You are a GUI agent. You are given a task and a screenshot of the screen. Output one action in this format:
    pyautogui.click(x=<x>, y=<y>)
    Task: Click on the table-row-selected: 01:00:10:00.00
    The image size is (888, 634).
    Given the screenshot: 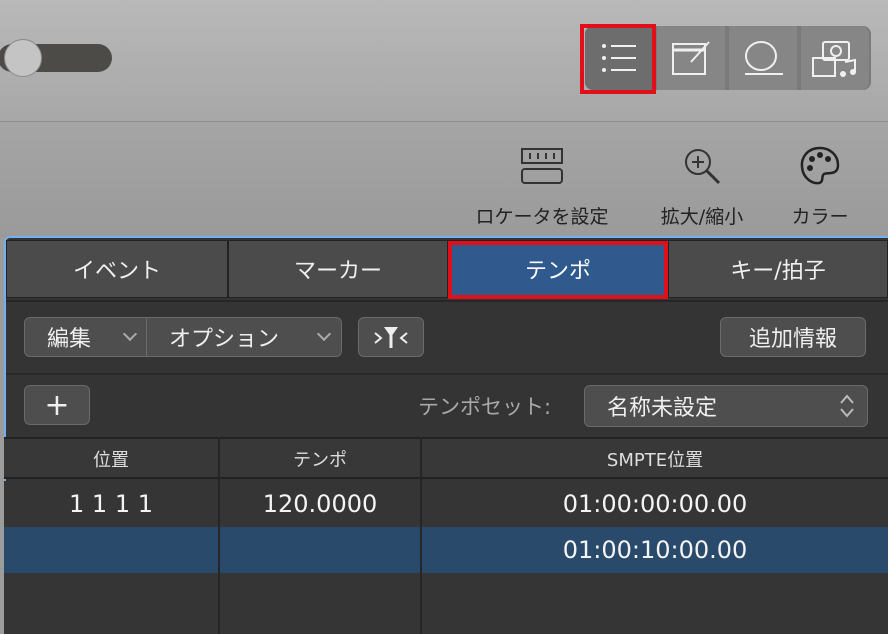 What is the action you would take?
    pyautogui.click(x=446, y=550)
    